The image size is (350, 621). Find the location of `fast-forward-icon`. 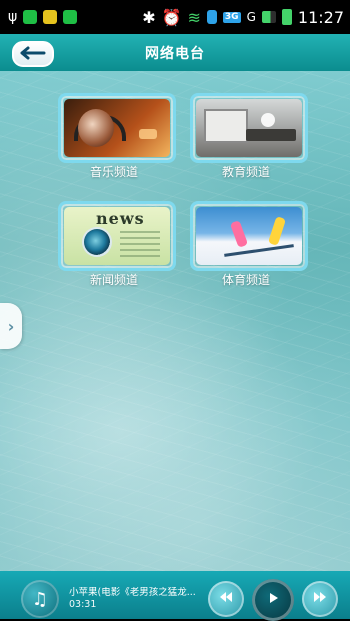

fast-forward-icon is located at coordinates (320, 599).